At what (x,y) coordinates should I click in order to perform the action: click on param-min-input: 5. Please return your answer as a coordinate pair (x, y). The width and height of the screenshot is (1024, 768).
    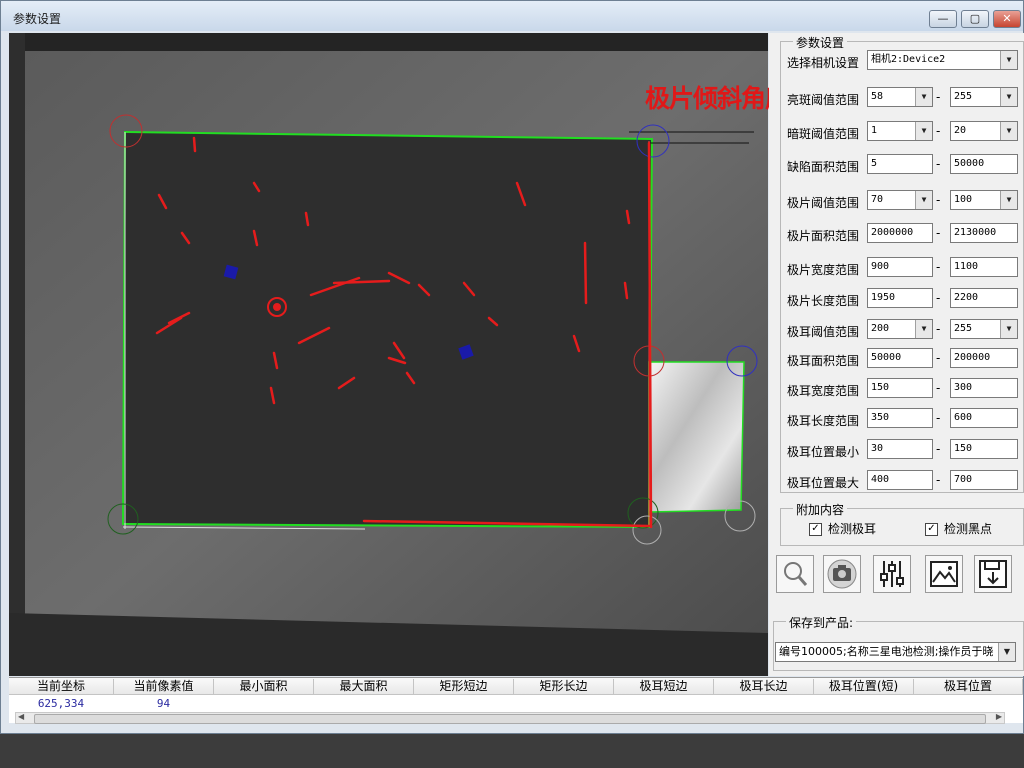
    Looking at the image, I should click on (900, 164).